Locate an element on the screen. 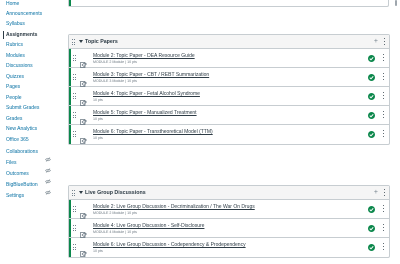 The height and width of the screenshot is (264, 400). nav-item-modules: Modules is located at coordinates (34, 56).